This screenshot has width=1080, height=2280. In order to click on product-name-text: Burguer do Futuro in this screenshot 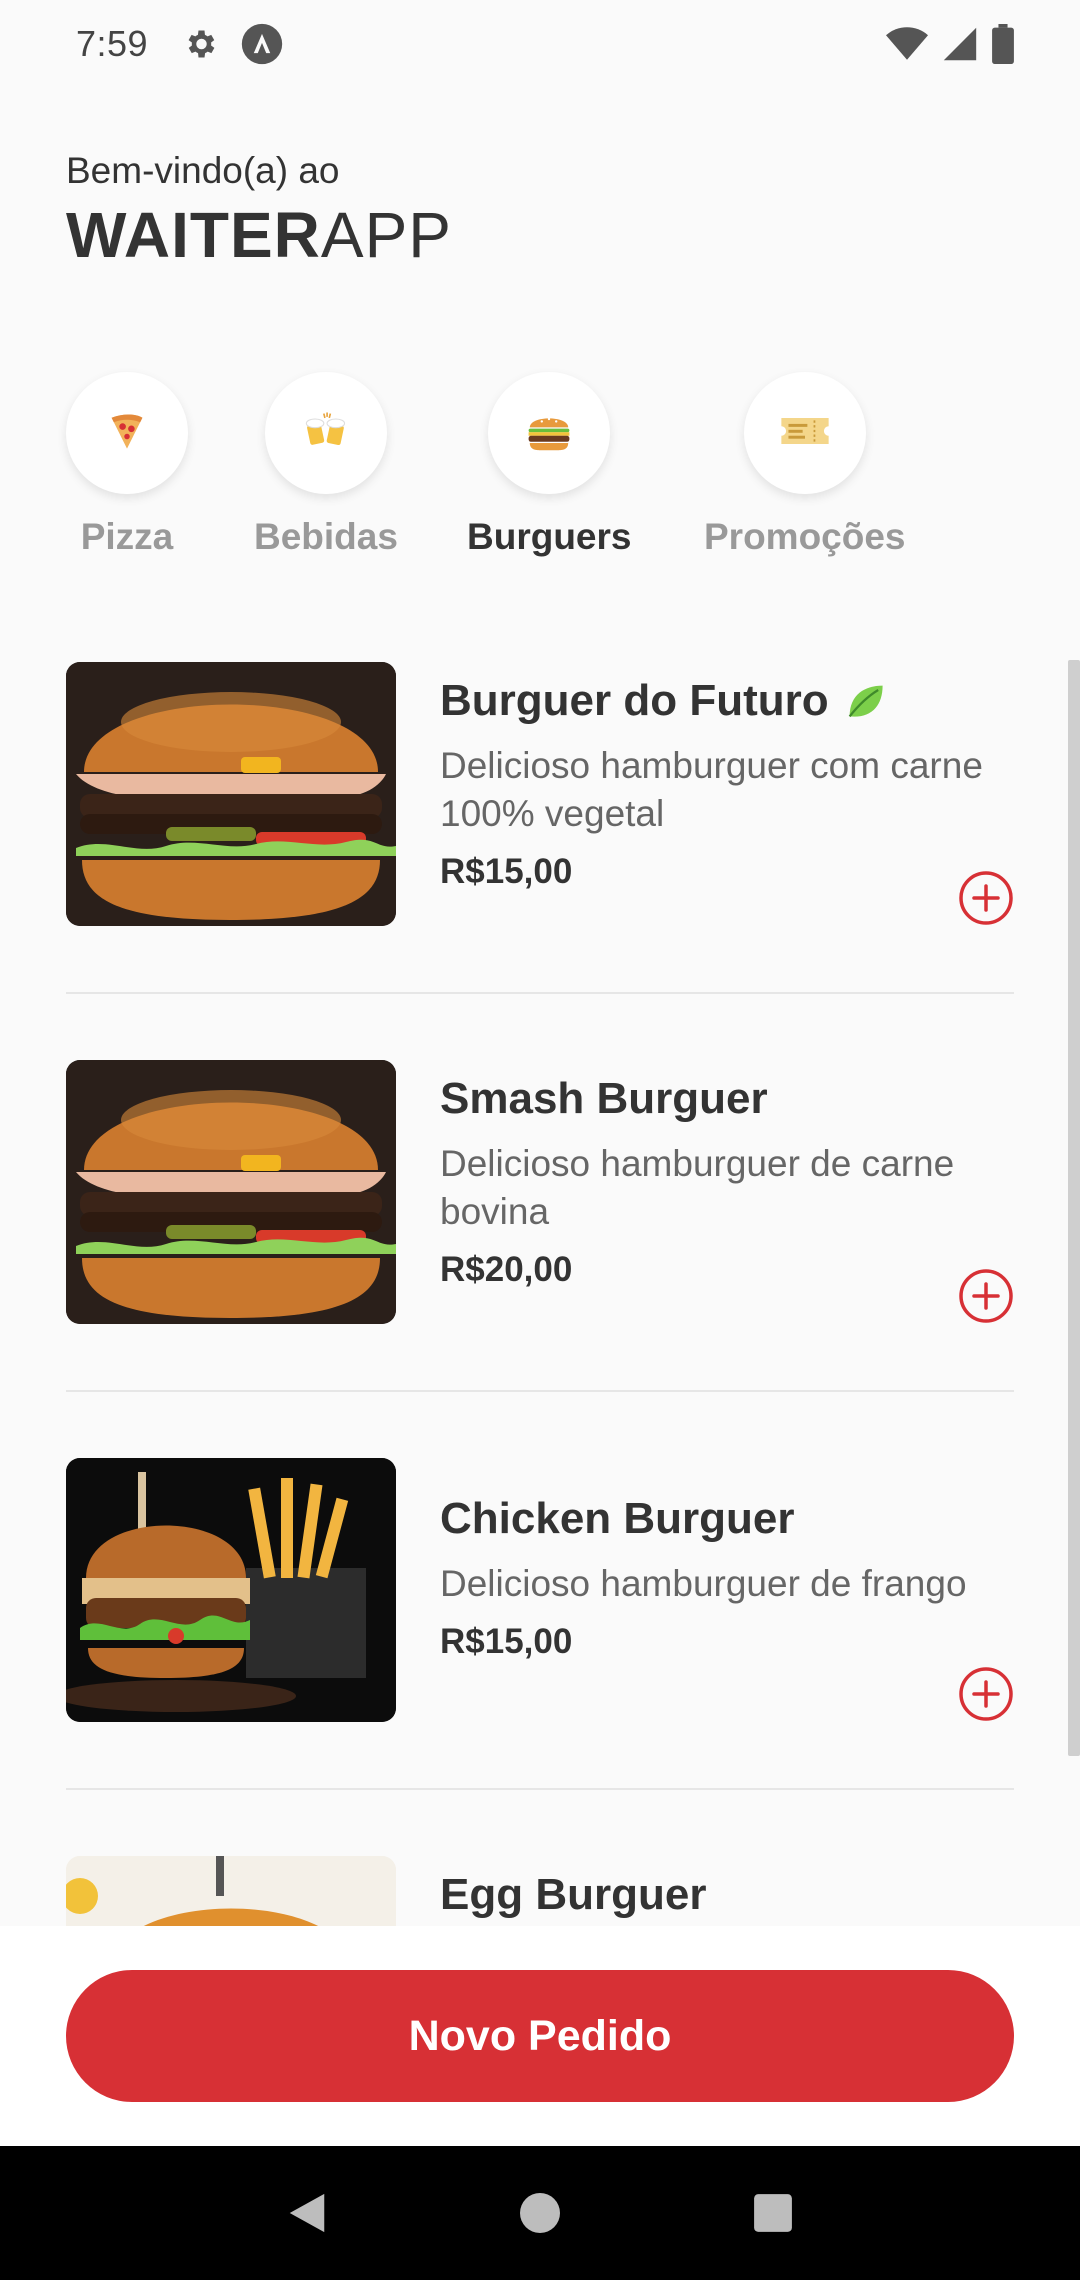, I will do `click(634, 700)`.